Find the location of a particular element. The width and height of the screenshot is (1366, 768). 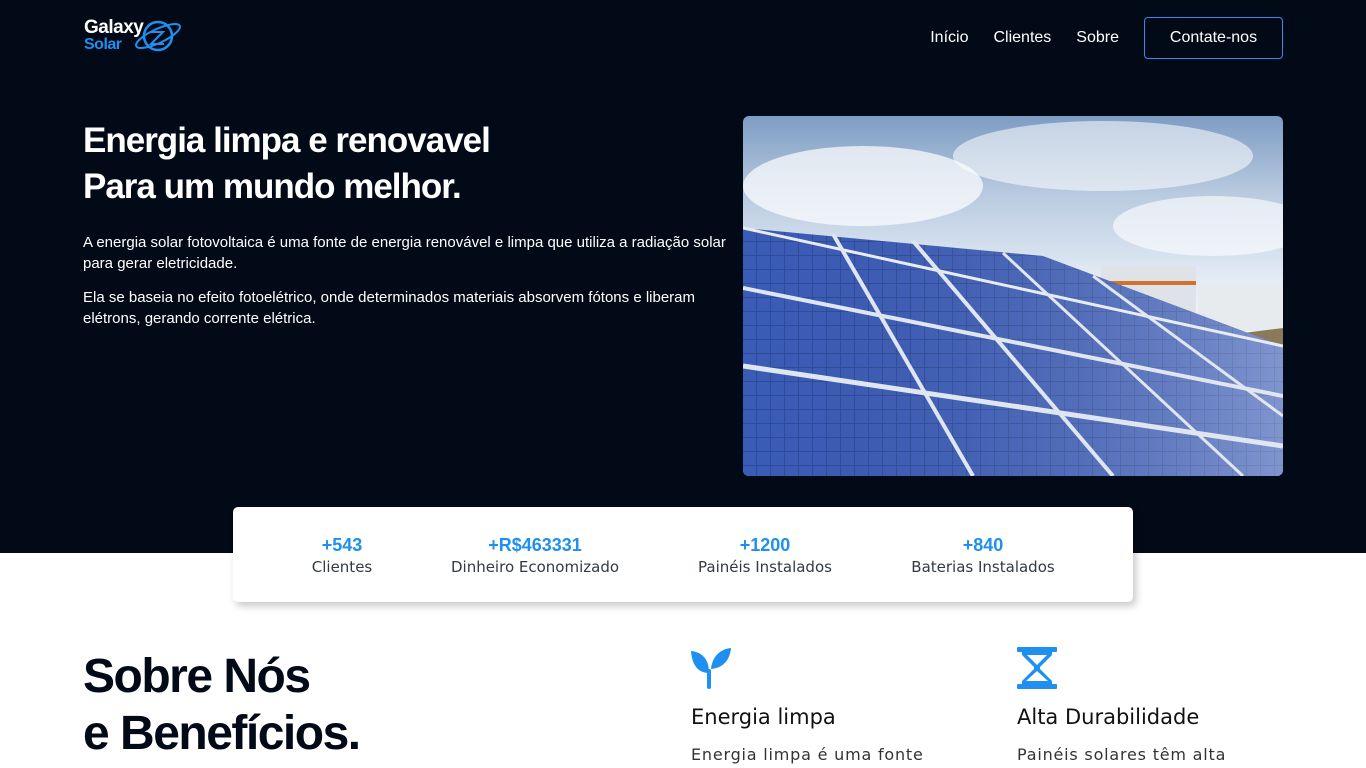

stat-value: +543 is located at coordinates (342, 545).